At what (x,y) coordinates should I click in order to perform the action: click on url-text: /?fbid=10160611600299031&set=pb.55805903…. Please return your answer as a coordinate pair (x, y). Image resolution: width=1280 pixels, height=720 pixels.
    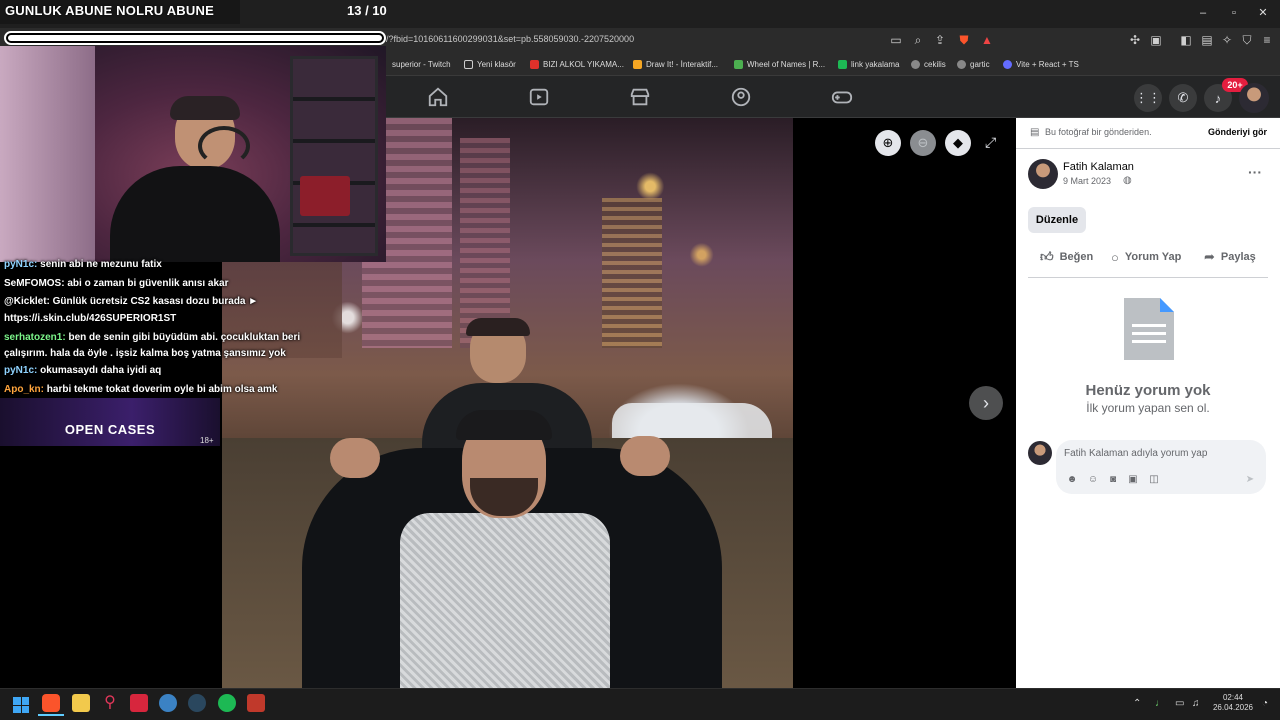
    Looking at the image, I should click on (510, 39).